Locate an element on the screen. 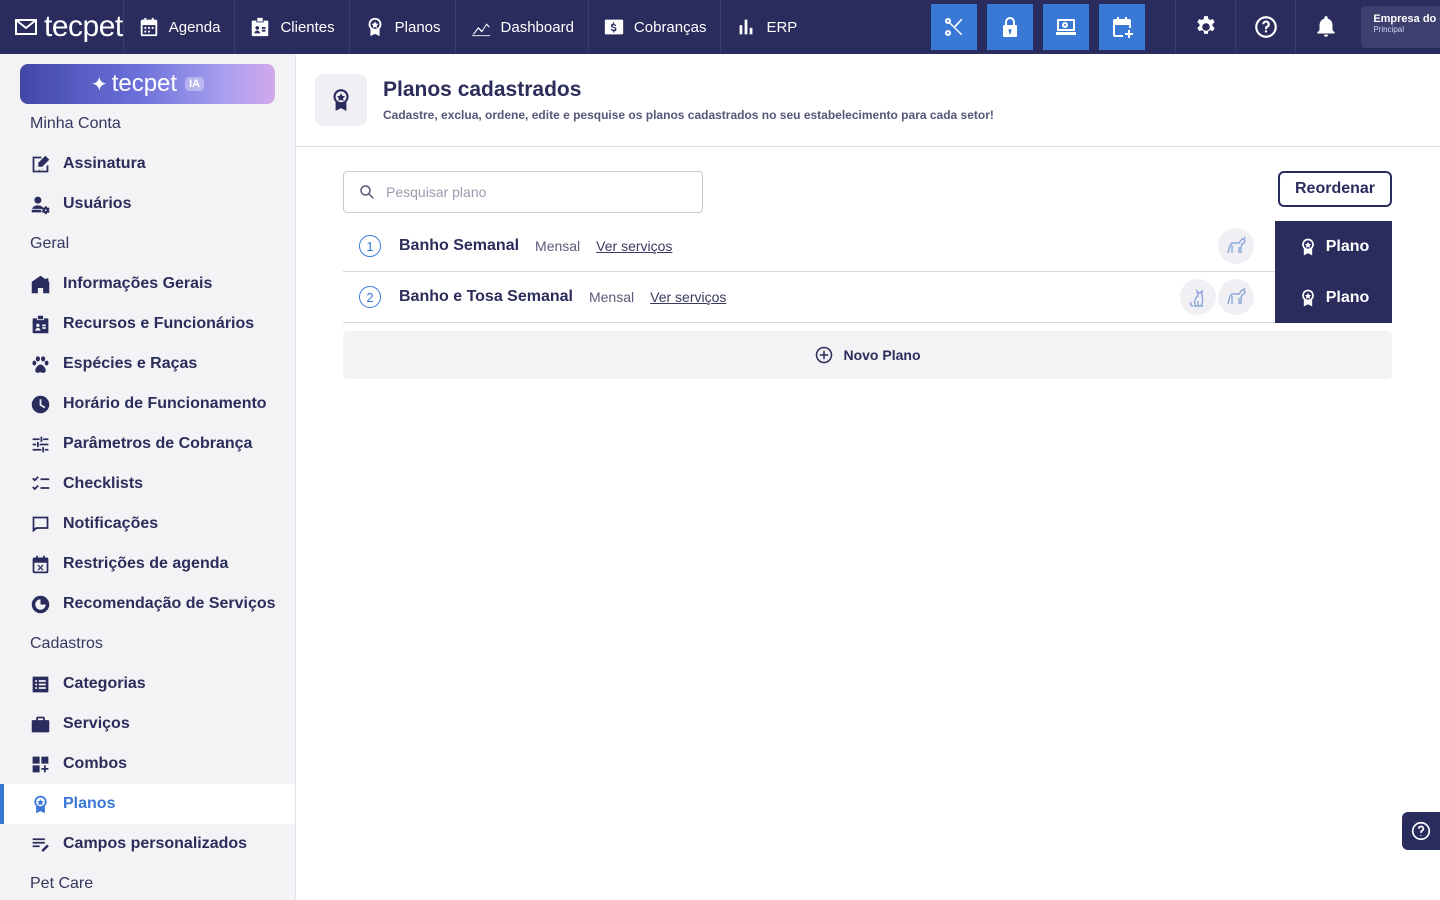 This screenshot has height=900, width=1440. sidebar-item-especies: Espécies e Raças is located at coordinates (147, 364).